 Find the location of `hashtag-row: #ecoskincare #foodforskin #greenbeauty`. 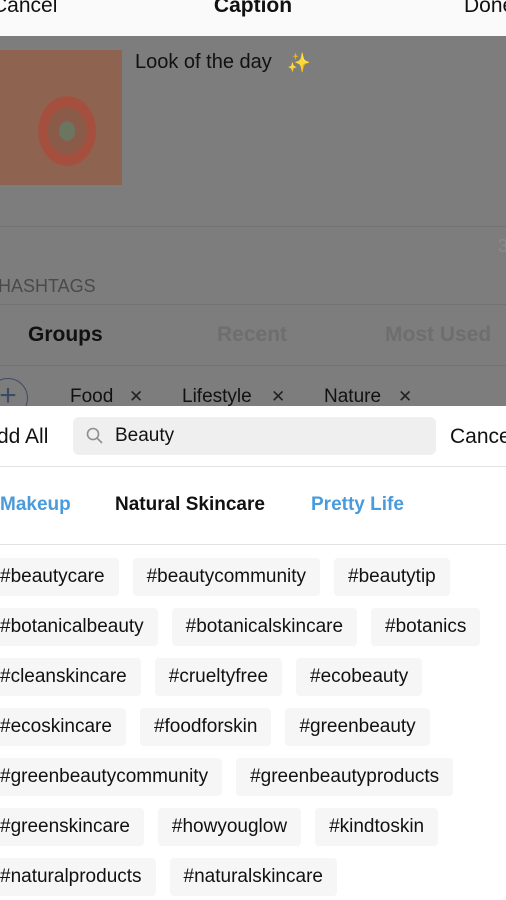

hashtag-row: #ecoskincare #foodforskin #greenbeauty is located at coordinates (215, 727).